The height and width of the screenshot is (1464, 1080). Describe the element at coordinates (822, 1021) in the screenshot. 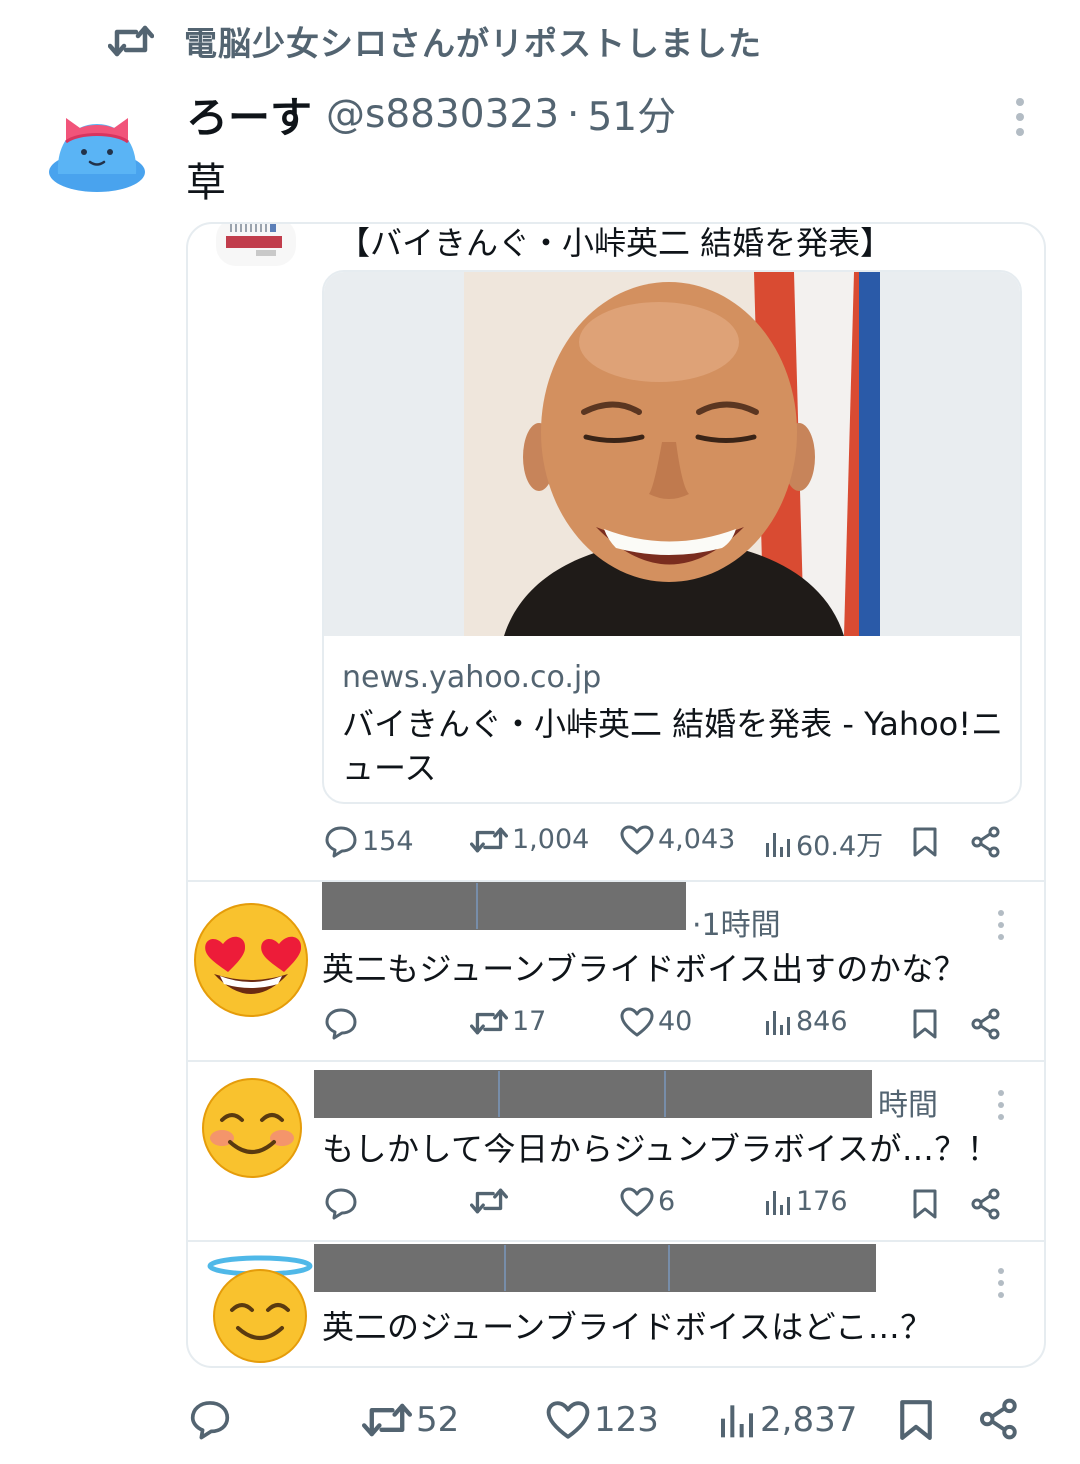

I see `view-count: 846` at that location.